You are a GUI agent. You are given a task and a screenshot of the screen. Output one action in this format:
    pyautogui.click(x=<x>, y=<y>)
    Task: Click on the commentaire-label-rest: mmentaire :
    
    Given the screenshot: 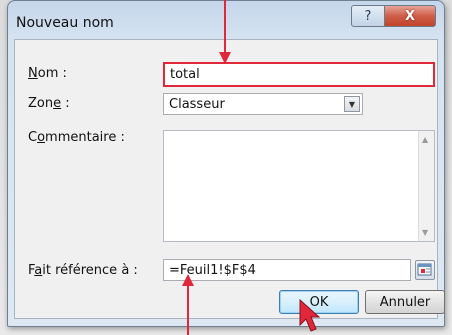 What is the action you would take?
    pyautogui.click(x=85, y=137)
    